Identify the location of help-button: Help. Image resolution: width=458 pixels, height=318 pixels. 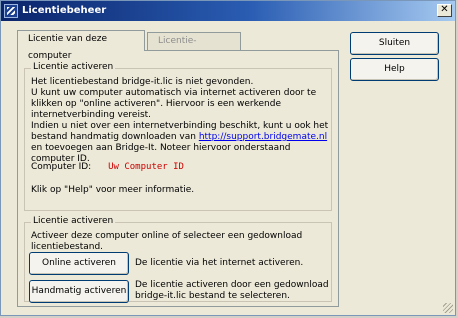
(394, 69).